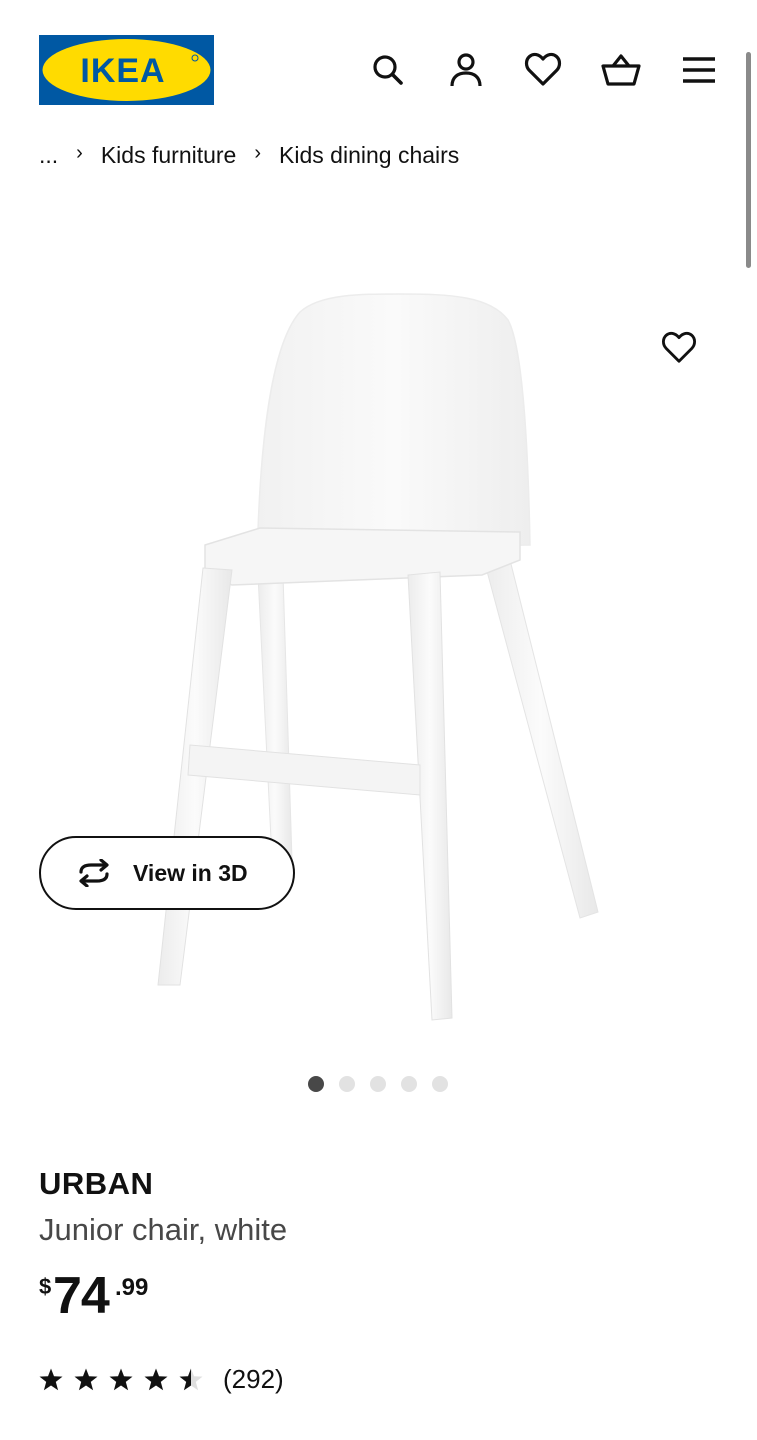 This screenshot has height=1440, width=757. I want to click on site-header: IKEA, so click(378, 70).